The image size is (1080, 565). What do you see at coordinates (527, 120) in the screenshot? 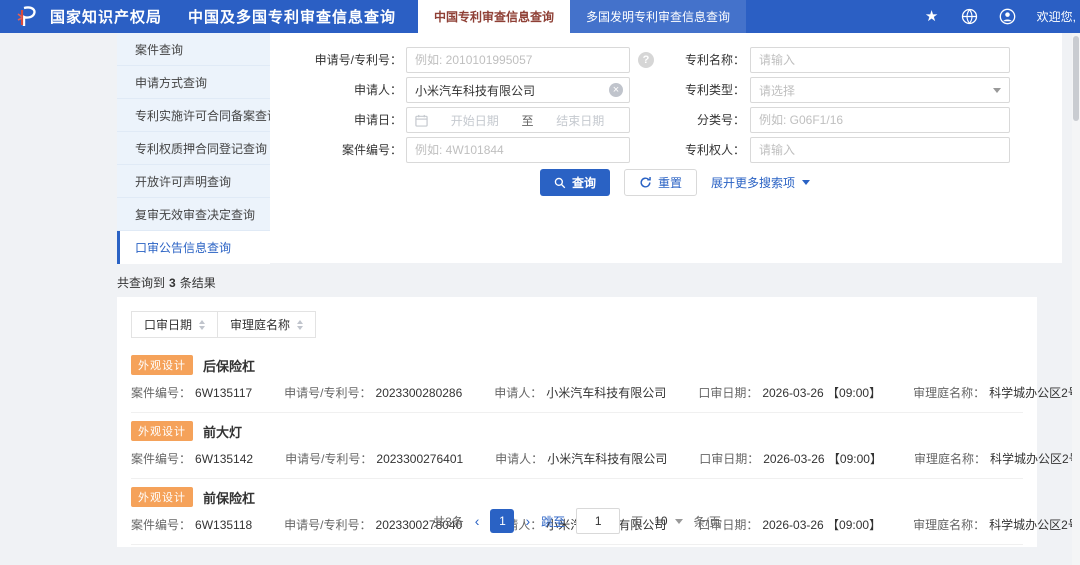
I see `date-range-separator: 至` at bounding box center [527, 120].